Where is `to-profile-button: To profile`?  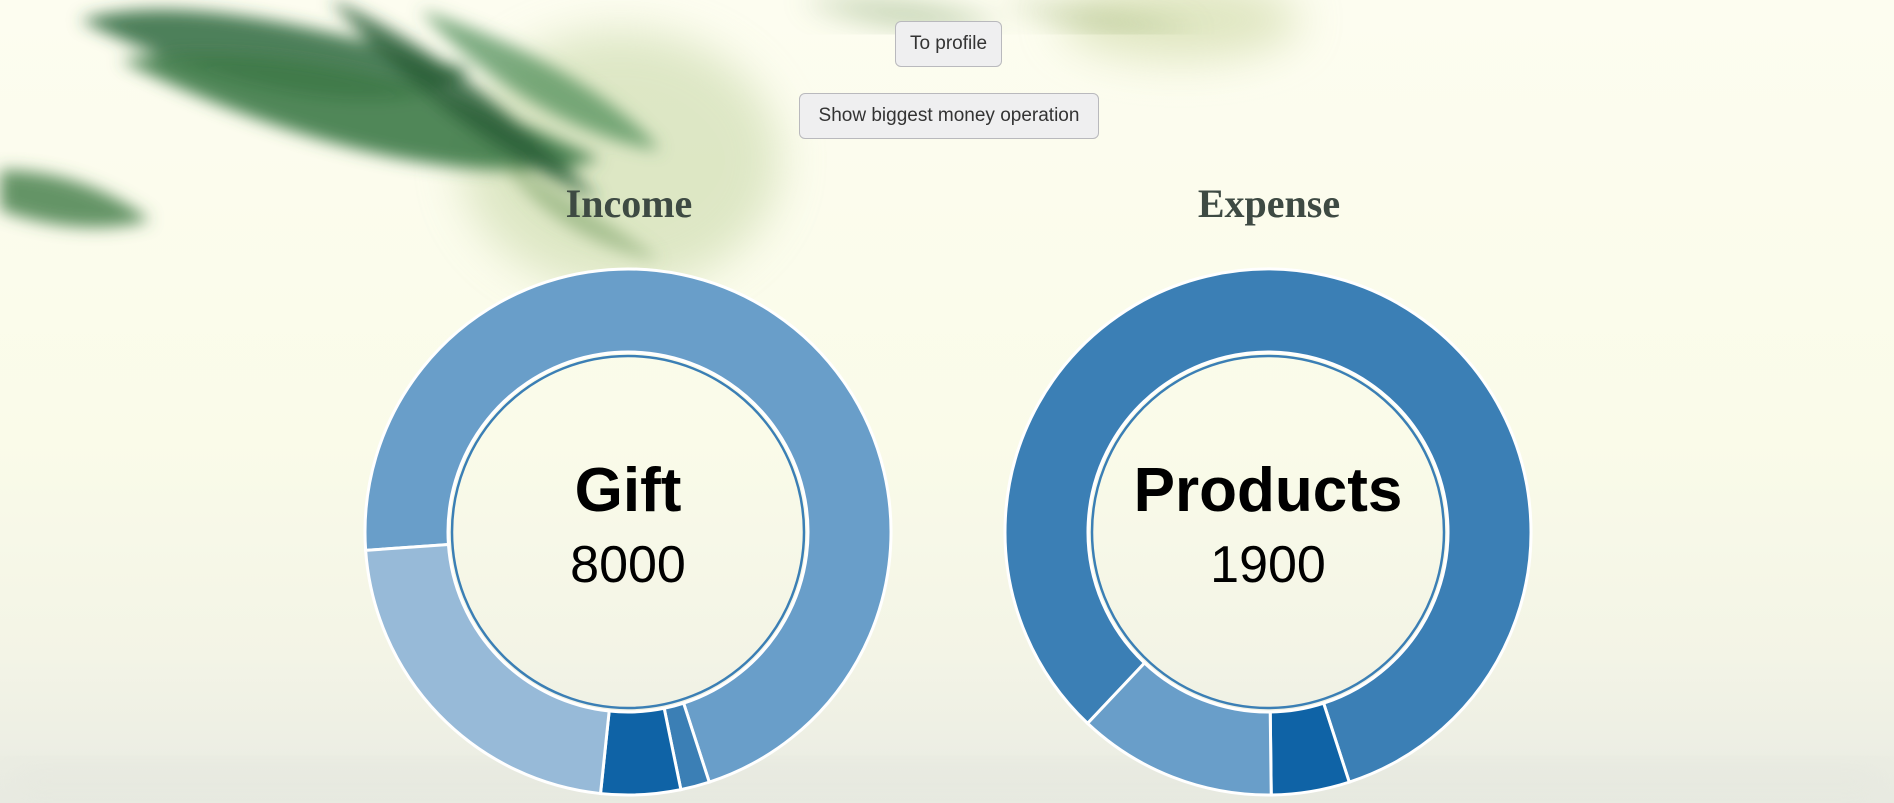 to-profile-button: To profile is located at coordinates (948, 44).